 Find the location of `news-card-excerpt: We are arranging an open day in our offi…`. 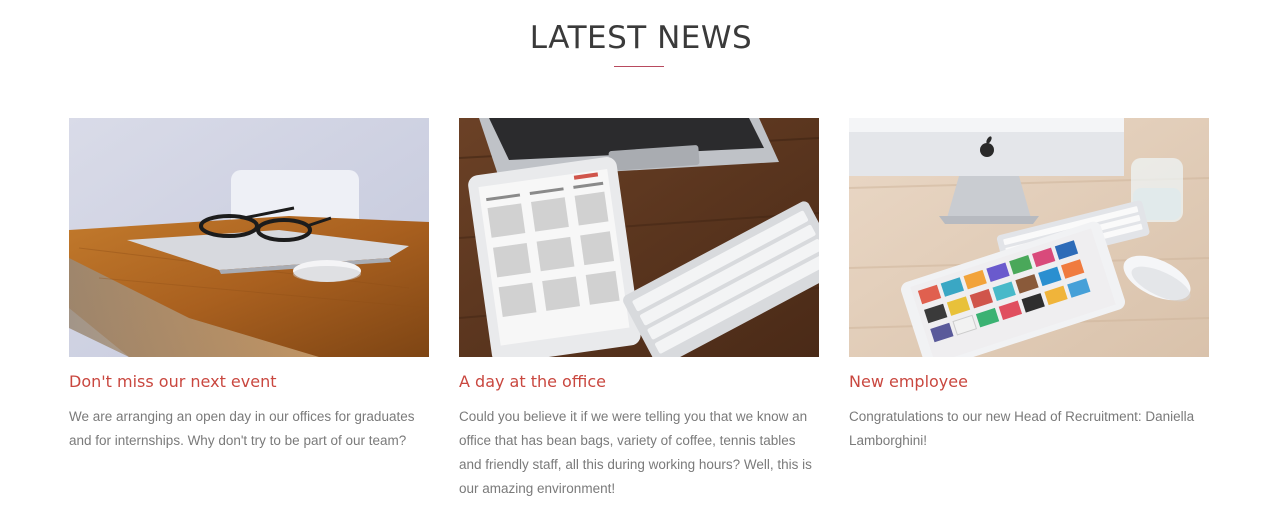

news-card-excerpt: We are arranging an open day in our offi… is located at coordinates (242, 428).